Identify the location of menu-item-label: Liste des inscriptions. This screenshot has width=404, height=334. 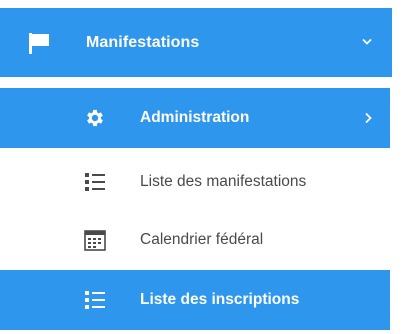
(220, 299).